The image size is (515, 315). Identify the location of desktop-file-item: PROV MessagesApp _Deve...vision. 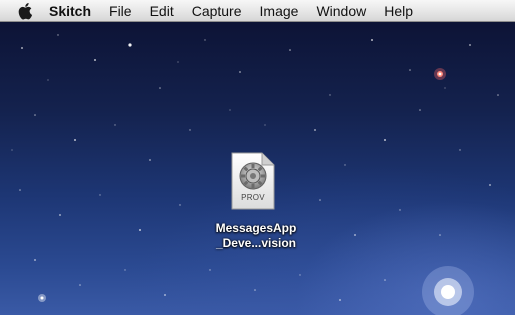
(256, 200).